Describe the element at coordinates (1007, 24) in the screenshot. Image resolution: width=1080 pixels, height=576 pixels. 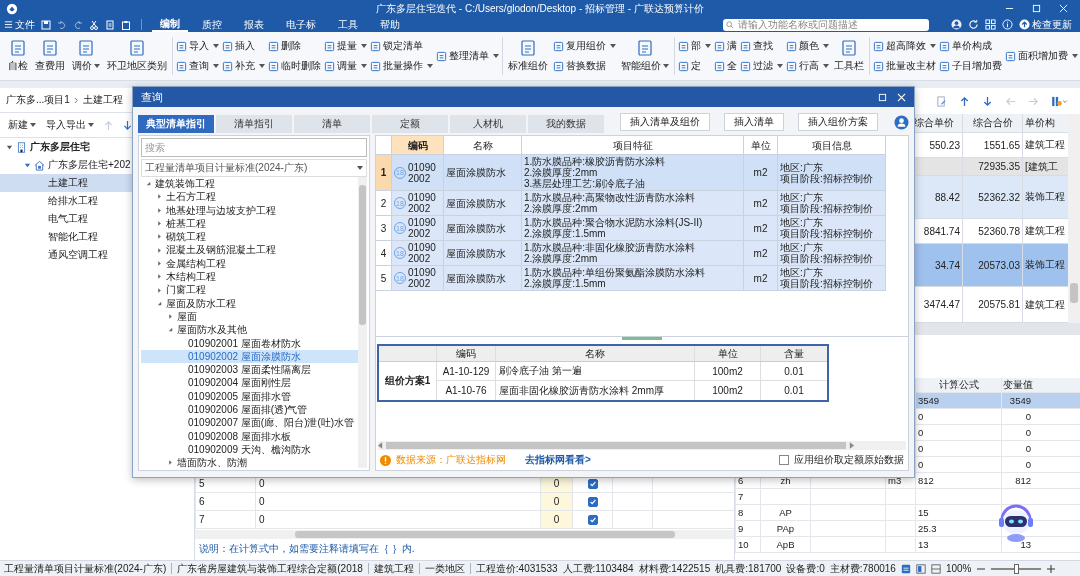
I see `info-icon` at that location.